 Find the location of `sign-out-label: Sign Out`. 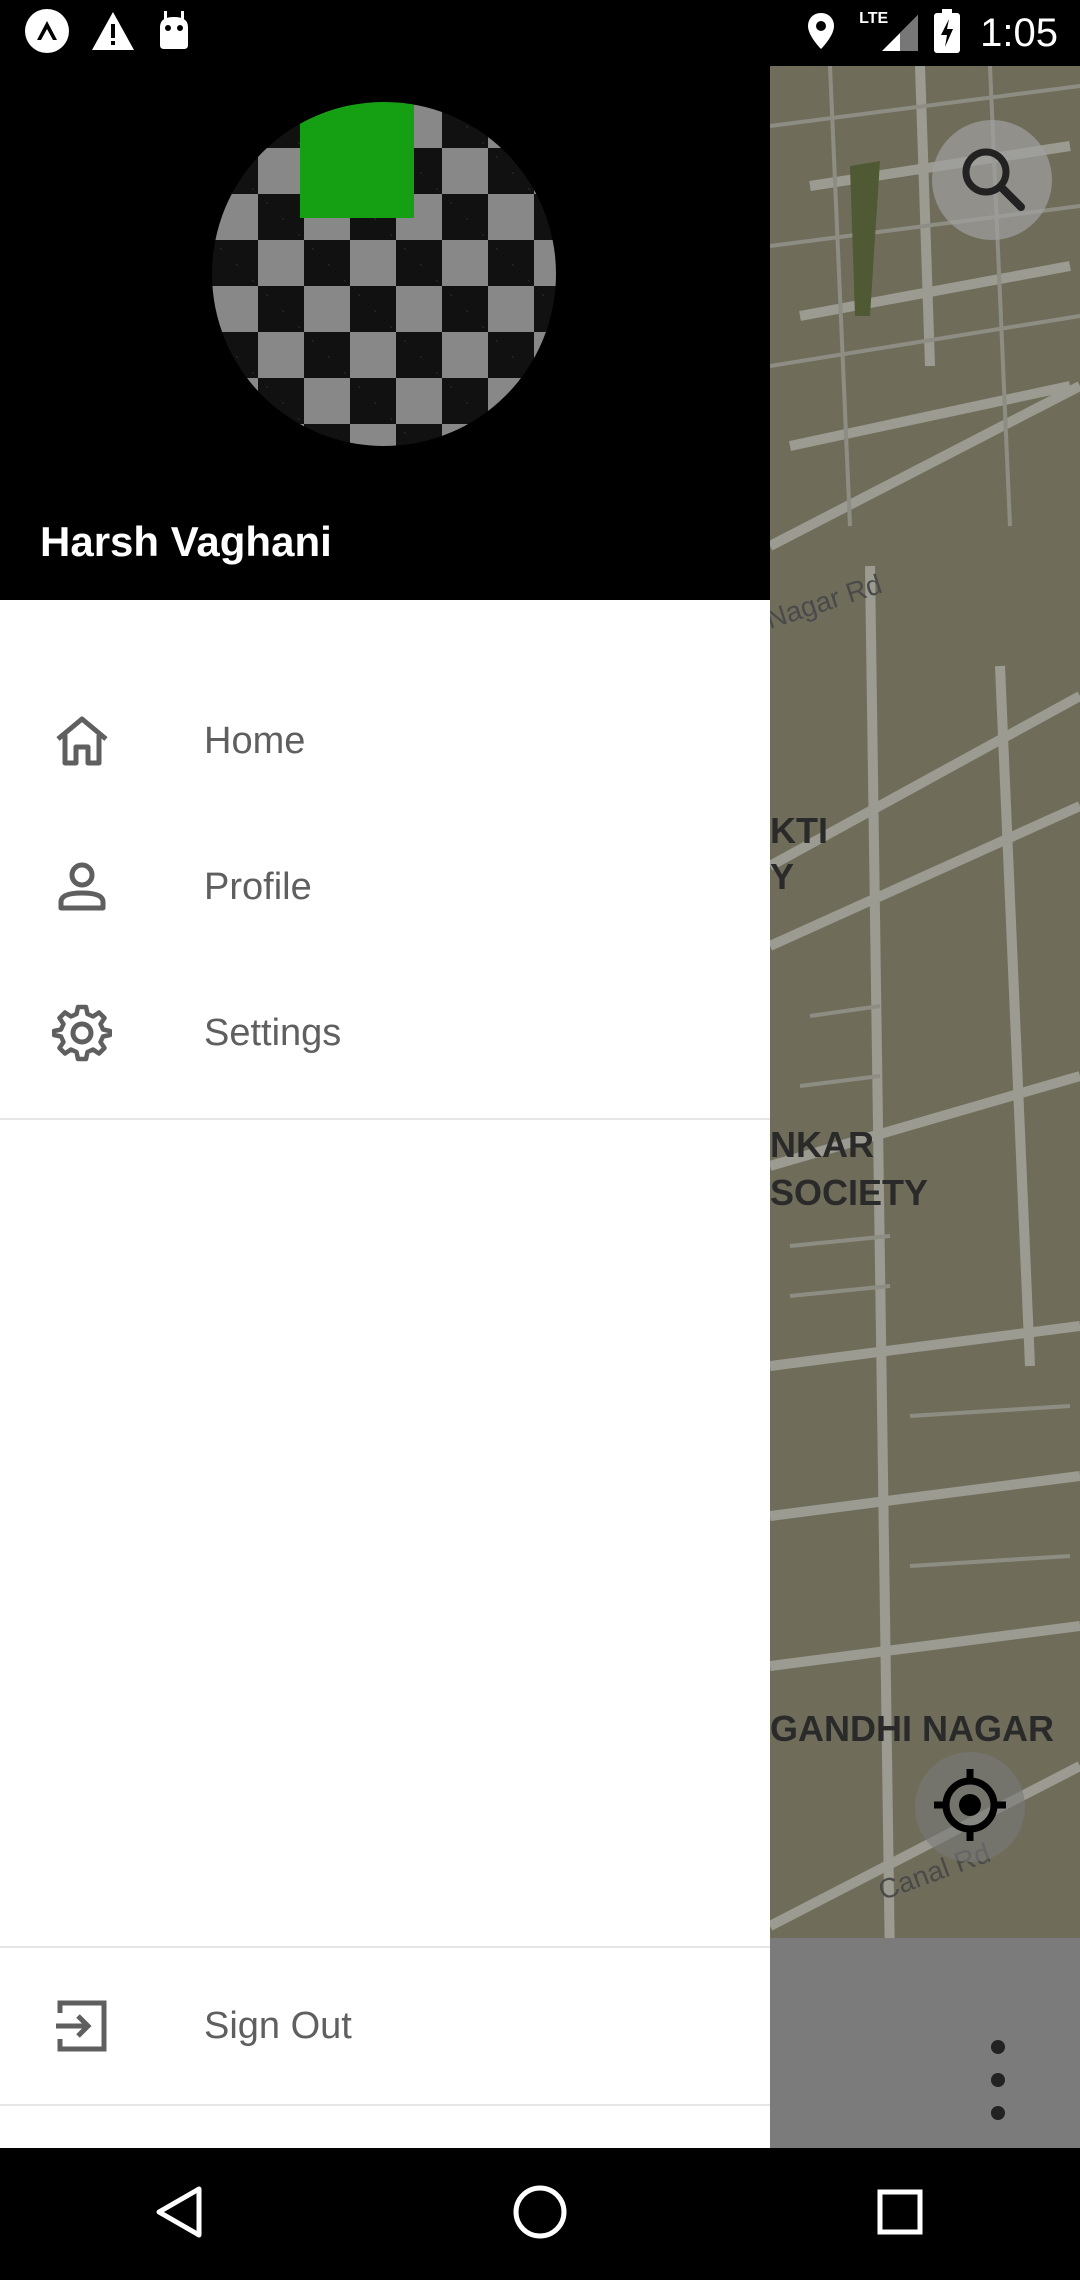

sign-out-label: Sign Out is located at coordinates (278, 2025).